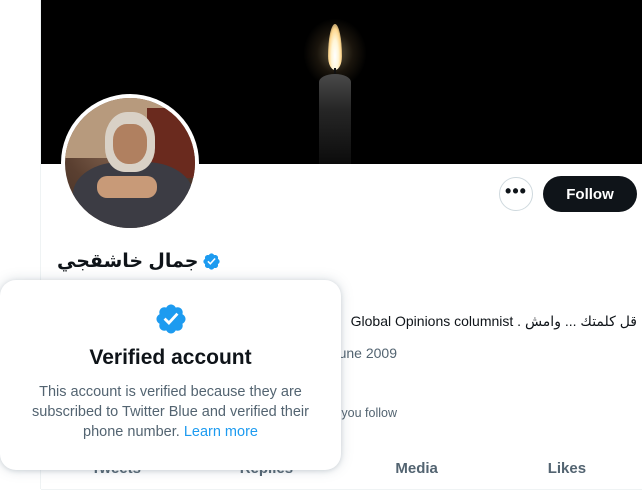  I want to click on avatar-photo, so click(130, 163).